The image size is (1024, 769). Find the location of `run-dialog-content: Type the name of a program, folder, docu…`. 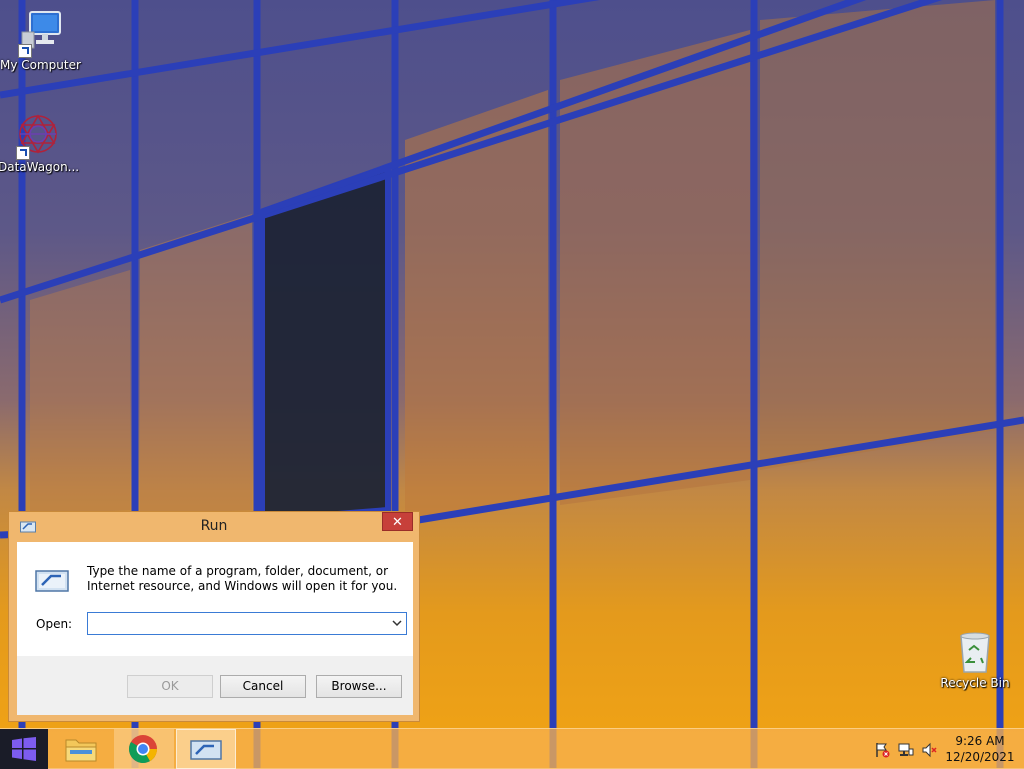

run-dialog-content: Type the name of a program, folder, docu… is located at coordinates (215, 599).